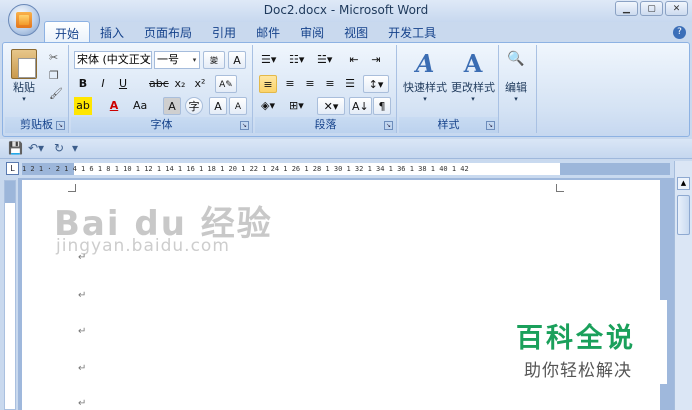 This screenshot has height=410, width=692. What do you see at coordinates (140, 106) in the screenshot?
I see `change-case-button: Aa` at bounding box center [140, 106].